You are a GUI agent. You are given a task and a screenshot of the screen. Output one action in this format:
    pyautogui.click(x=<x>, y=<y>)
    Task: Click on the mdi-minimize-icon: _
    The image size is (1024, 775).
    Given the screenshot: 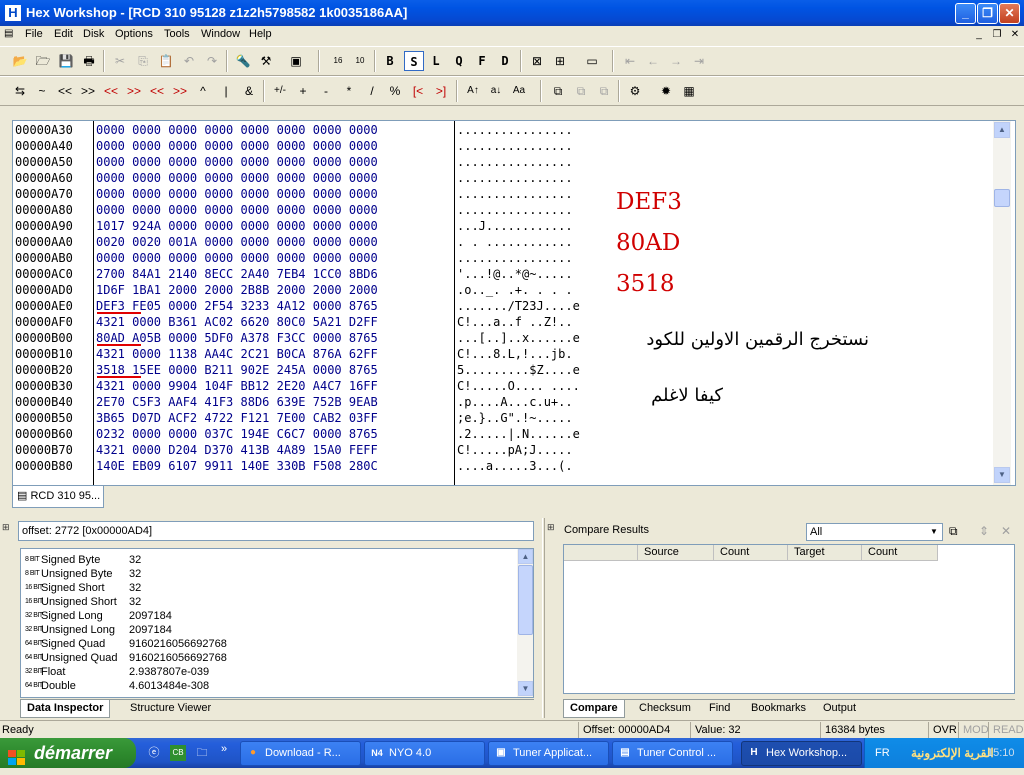 What is the action you would take?
    pyautogui.click(x=979, y=35)
    